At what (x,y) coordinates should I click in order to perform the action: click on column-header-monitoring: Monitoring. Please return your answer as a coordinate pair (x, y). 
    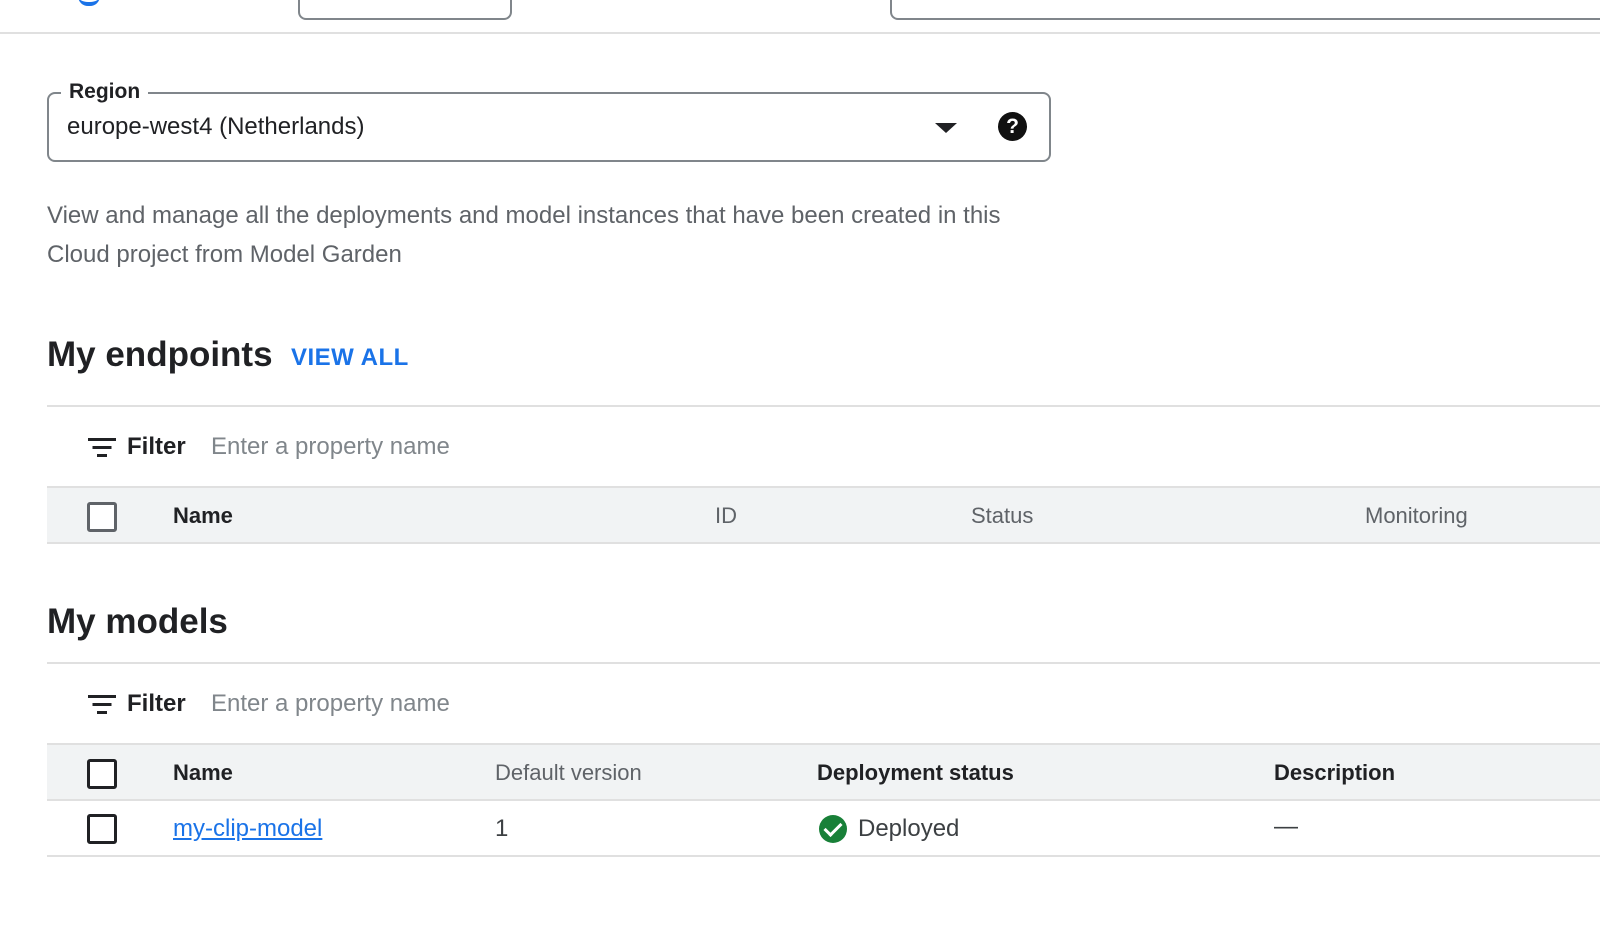
    Looking at the image, I should click on (1416, 516).